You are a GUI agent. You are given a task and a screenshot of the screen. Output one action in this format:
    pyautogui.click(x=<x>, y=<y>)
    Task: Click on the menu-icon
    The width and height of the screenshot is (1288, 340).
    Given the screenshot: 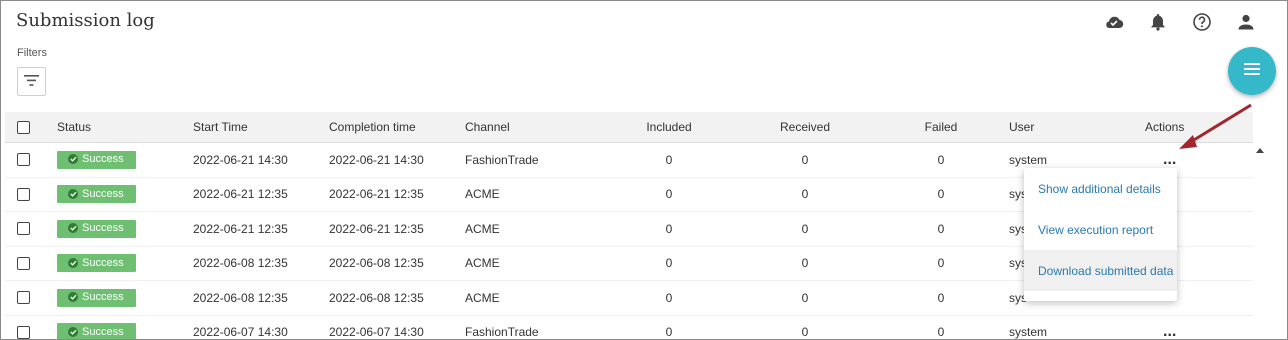 What is the action you would take?
    pyautogui.click(x=1252, y=71)
    